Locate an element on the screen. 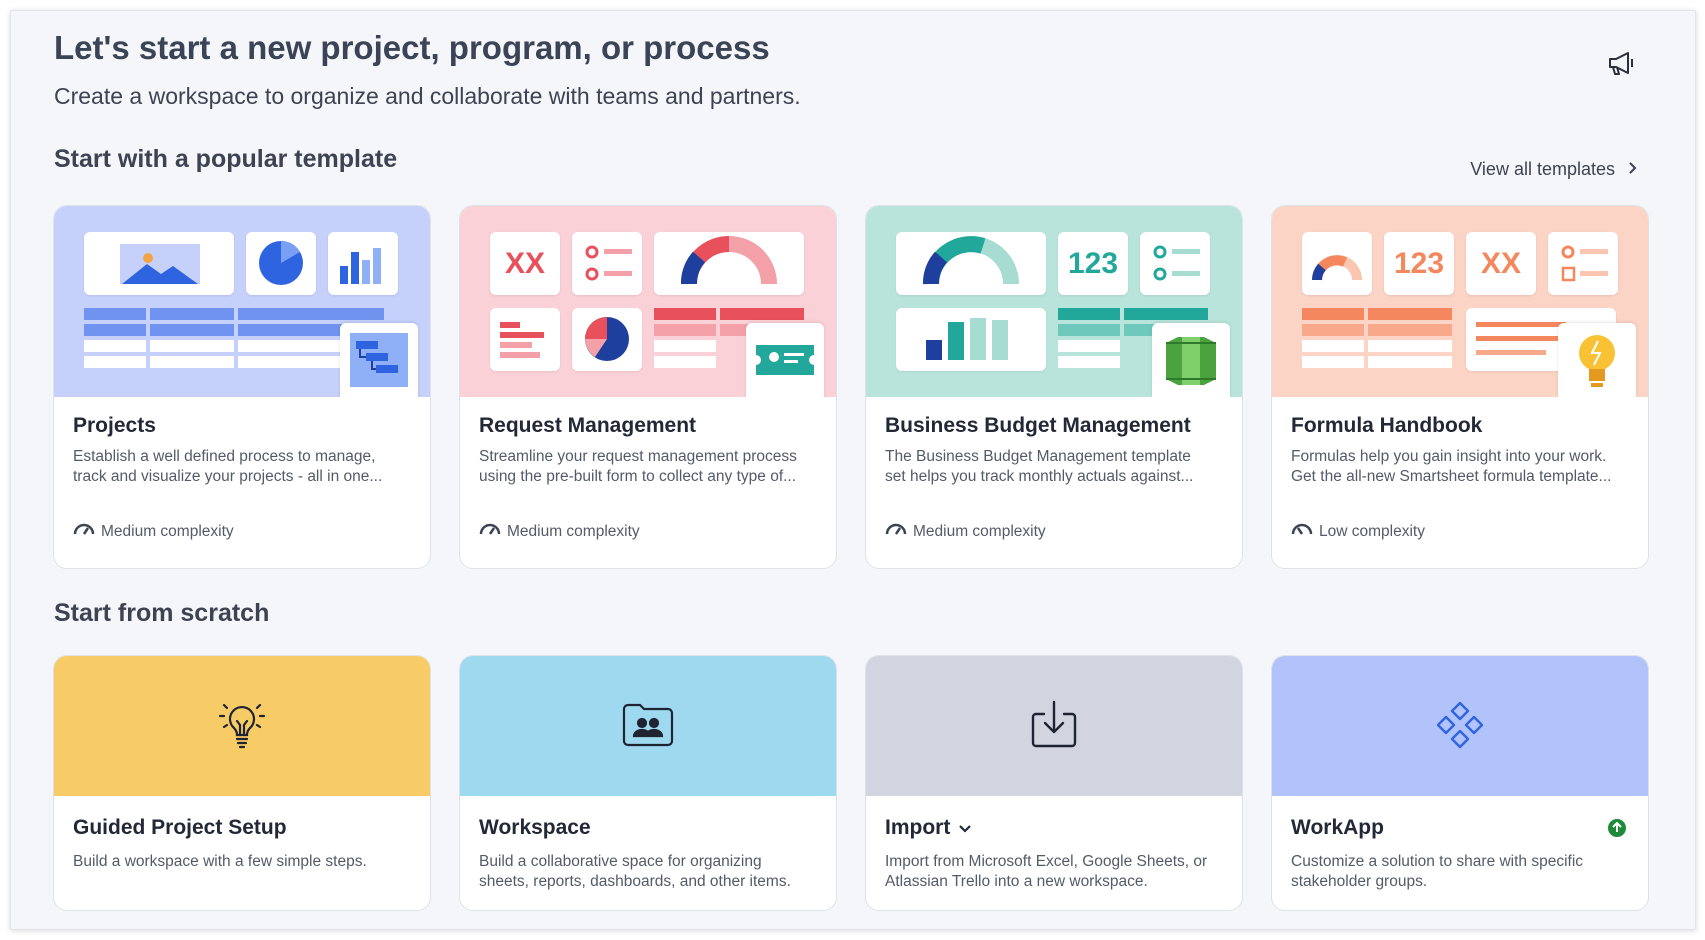  workapp-icon is located at coordinates (1460, 726).